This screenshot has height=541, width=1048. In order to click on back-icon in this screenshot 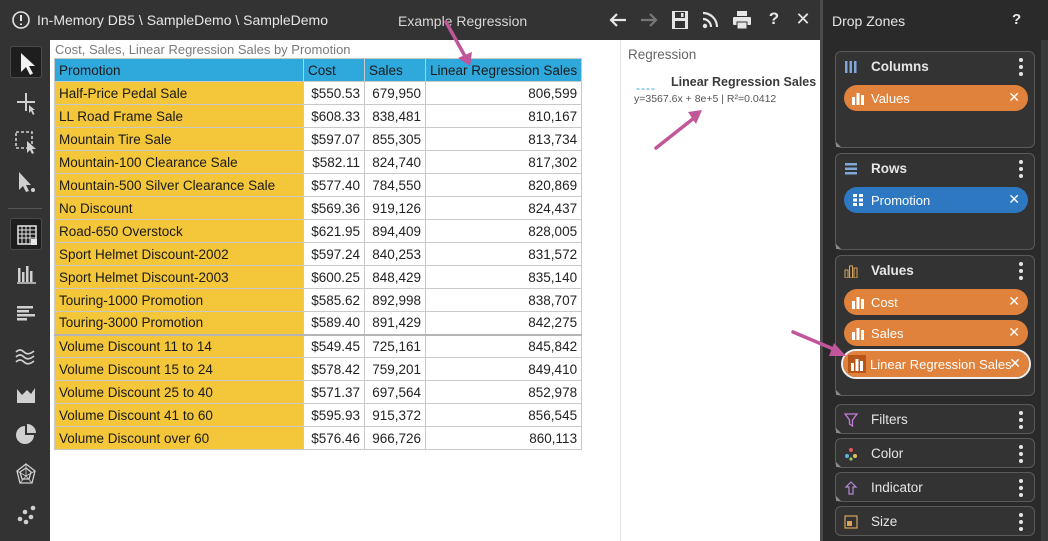, I will do `click(618, 20)`.